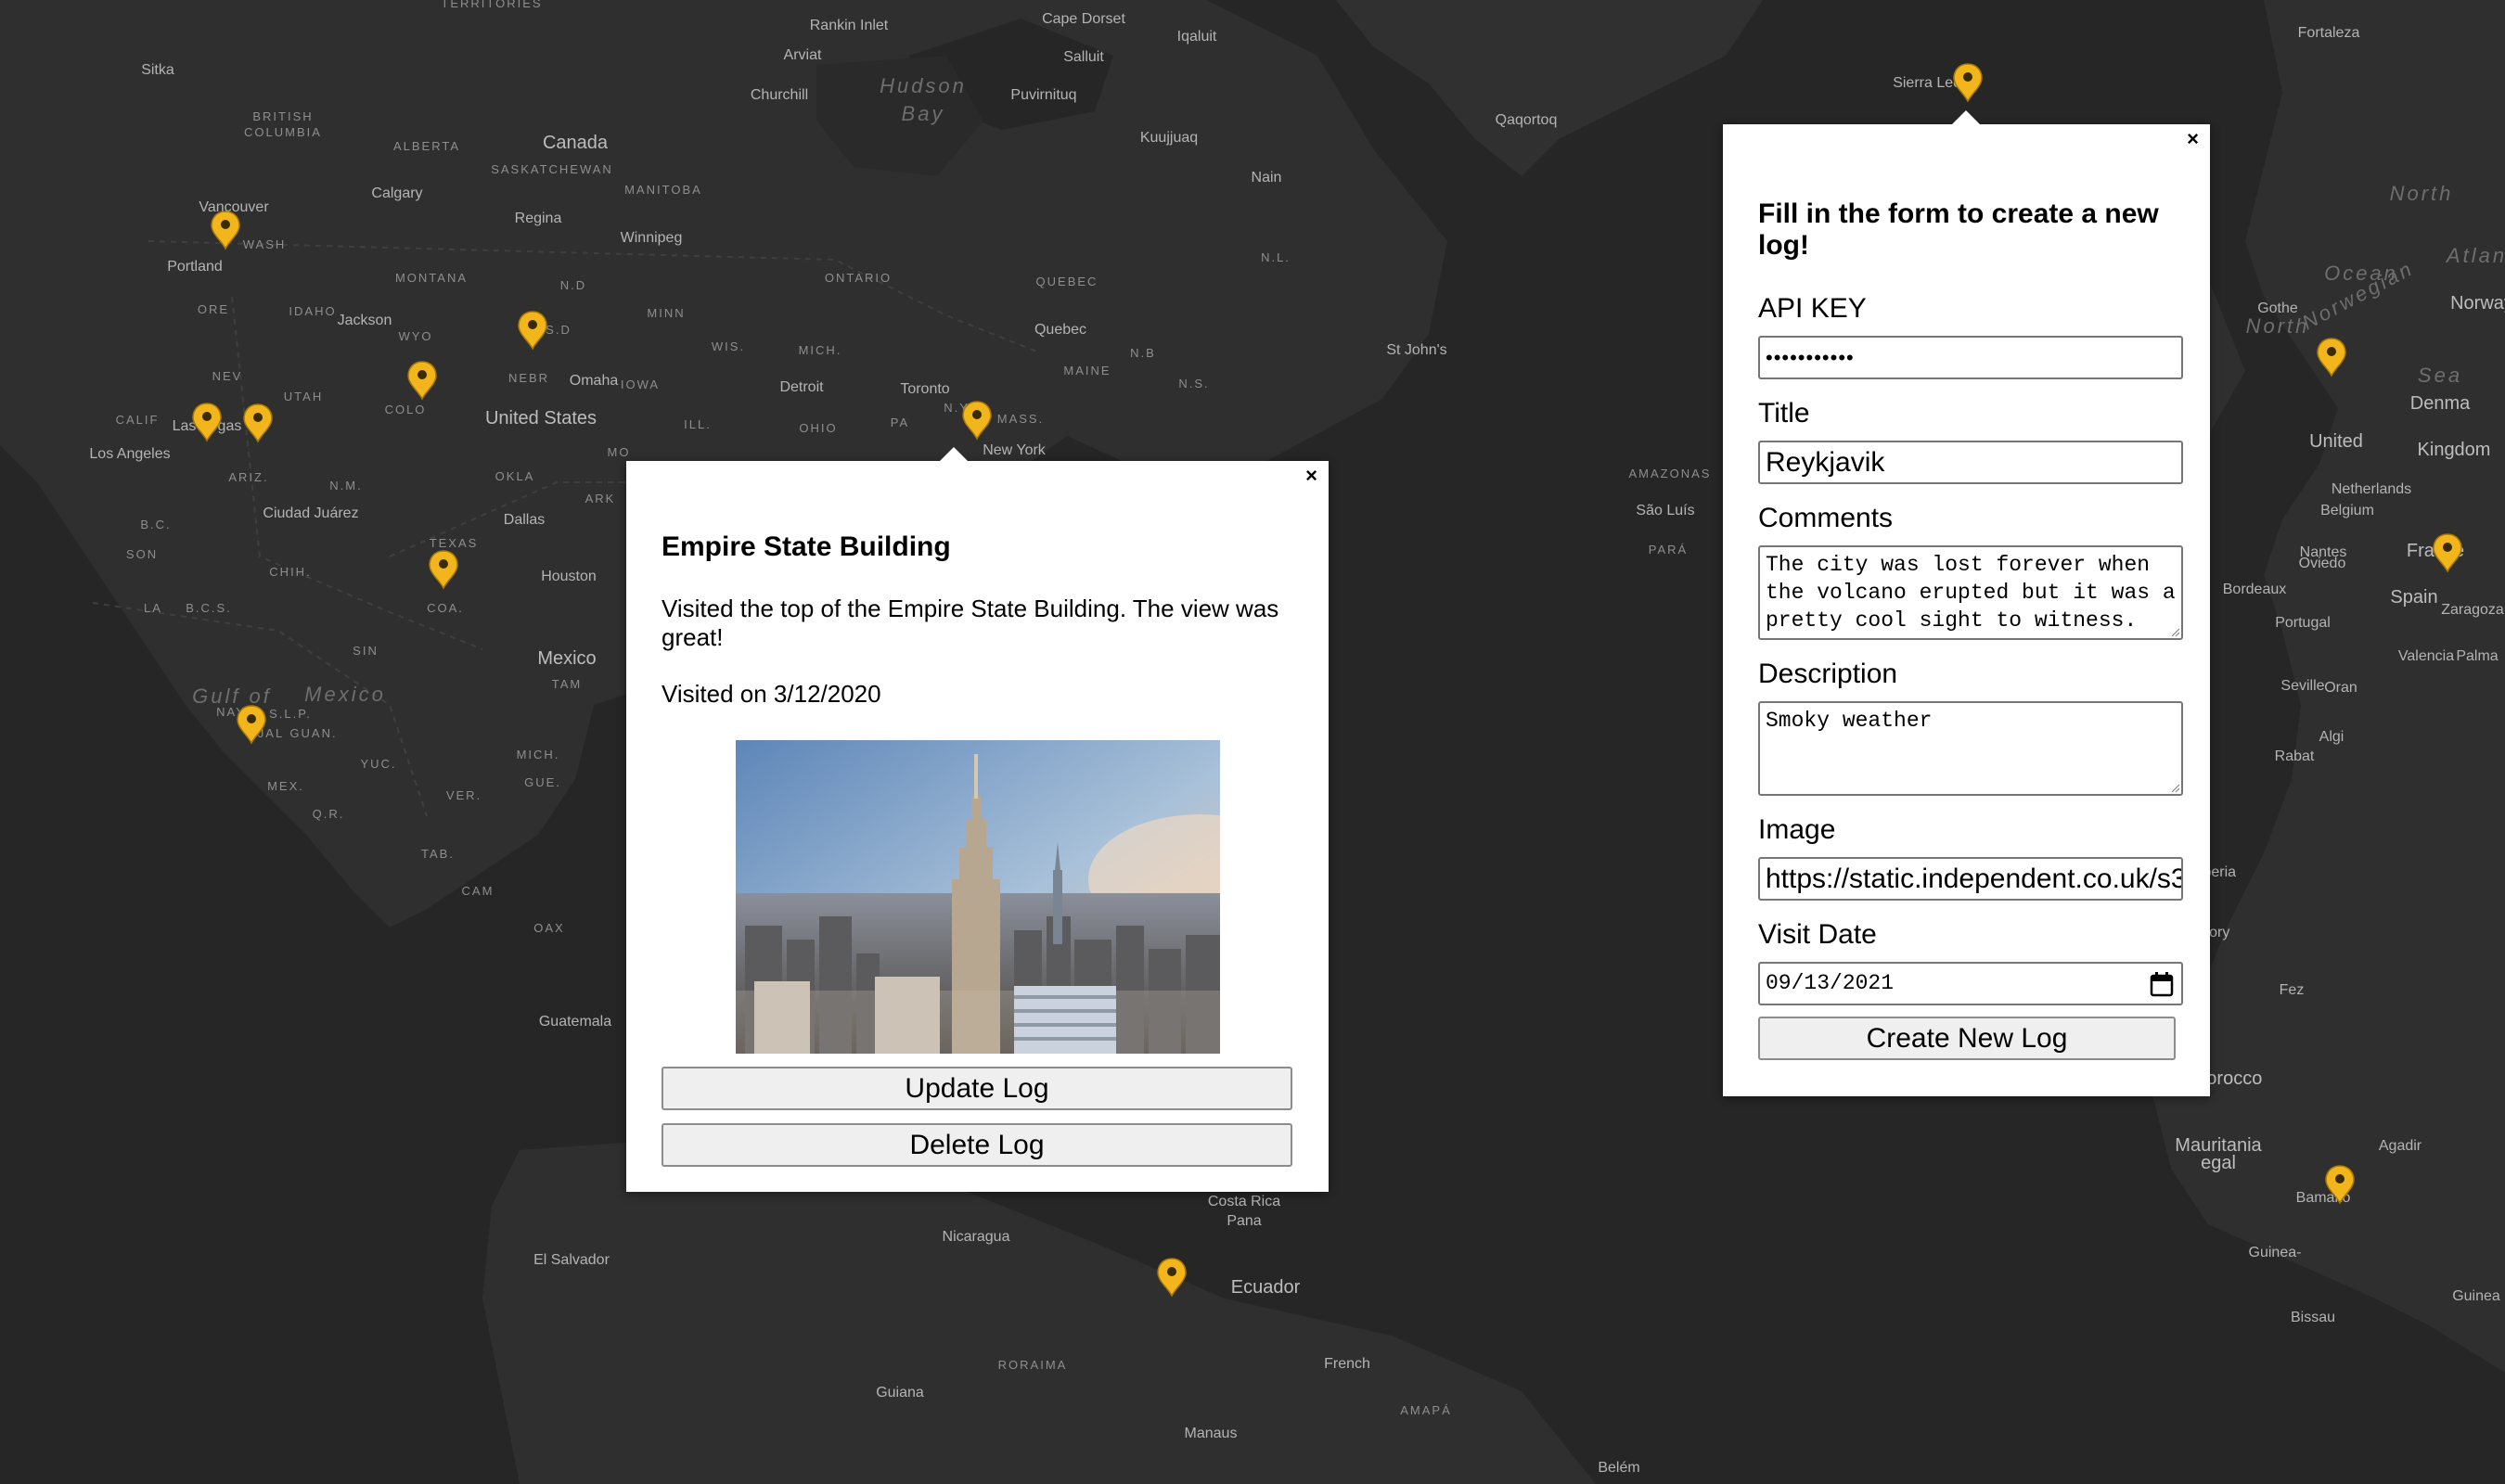 The height and width of the screenshot is (1484, 2505). Describe the element at coordinates (2477, 656) in the screenshot. I see `map-label: Palma` at that location.